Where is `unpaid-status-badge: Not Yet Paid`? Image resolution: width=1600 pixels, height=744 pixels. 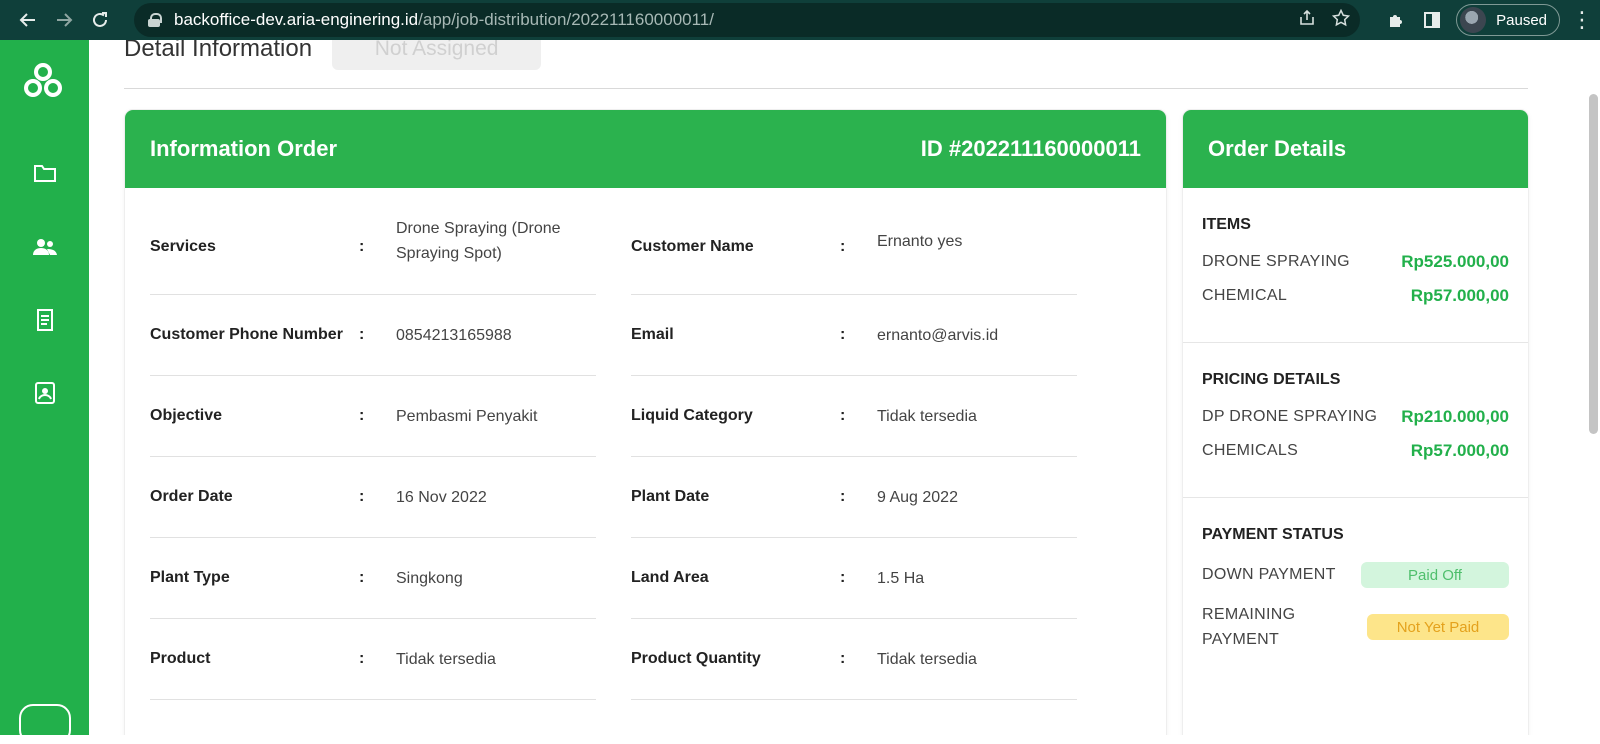 unpaid-status-badge: Not Yet Paid is located at coordinates (1438, 627).